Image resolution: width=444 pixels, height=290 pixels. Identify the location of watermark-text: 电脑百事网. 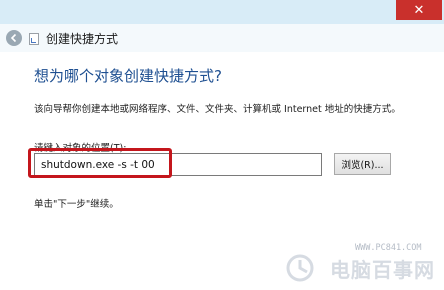
(382, 270).